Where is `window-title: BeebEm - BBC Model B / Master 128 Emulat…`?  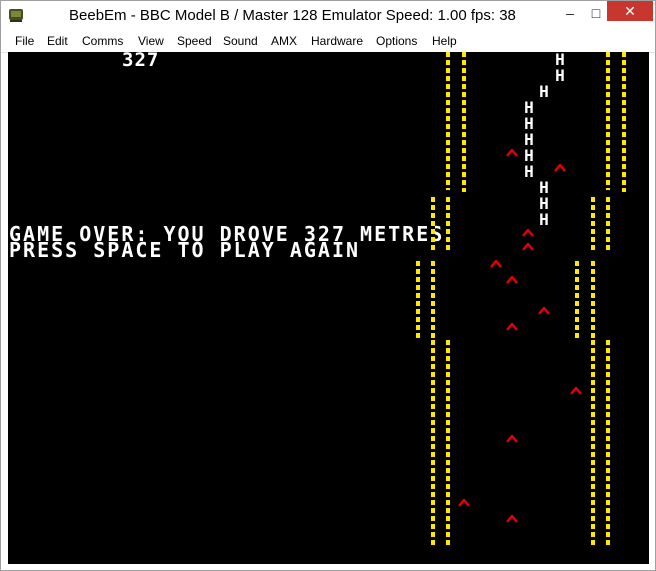
window-title: BeebEm - BBC Model B / Master 128 Emulat… is located at coordinates (292, 15).